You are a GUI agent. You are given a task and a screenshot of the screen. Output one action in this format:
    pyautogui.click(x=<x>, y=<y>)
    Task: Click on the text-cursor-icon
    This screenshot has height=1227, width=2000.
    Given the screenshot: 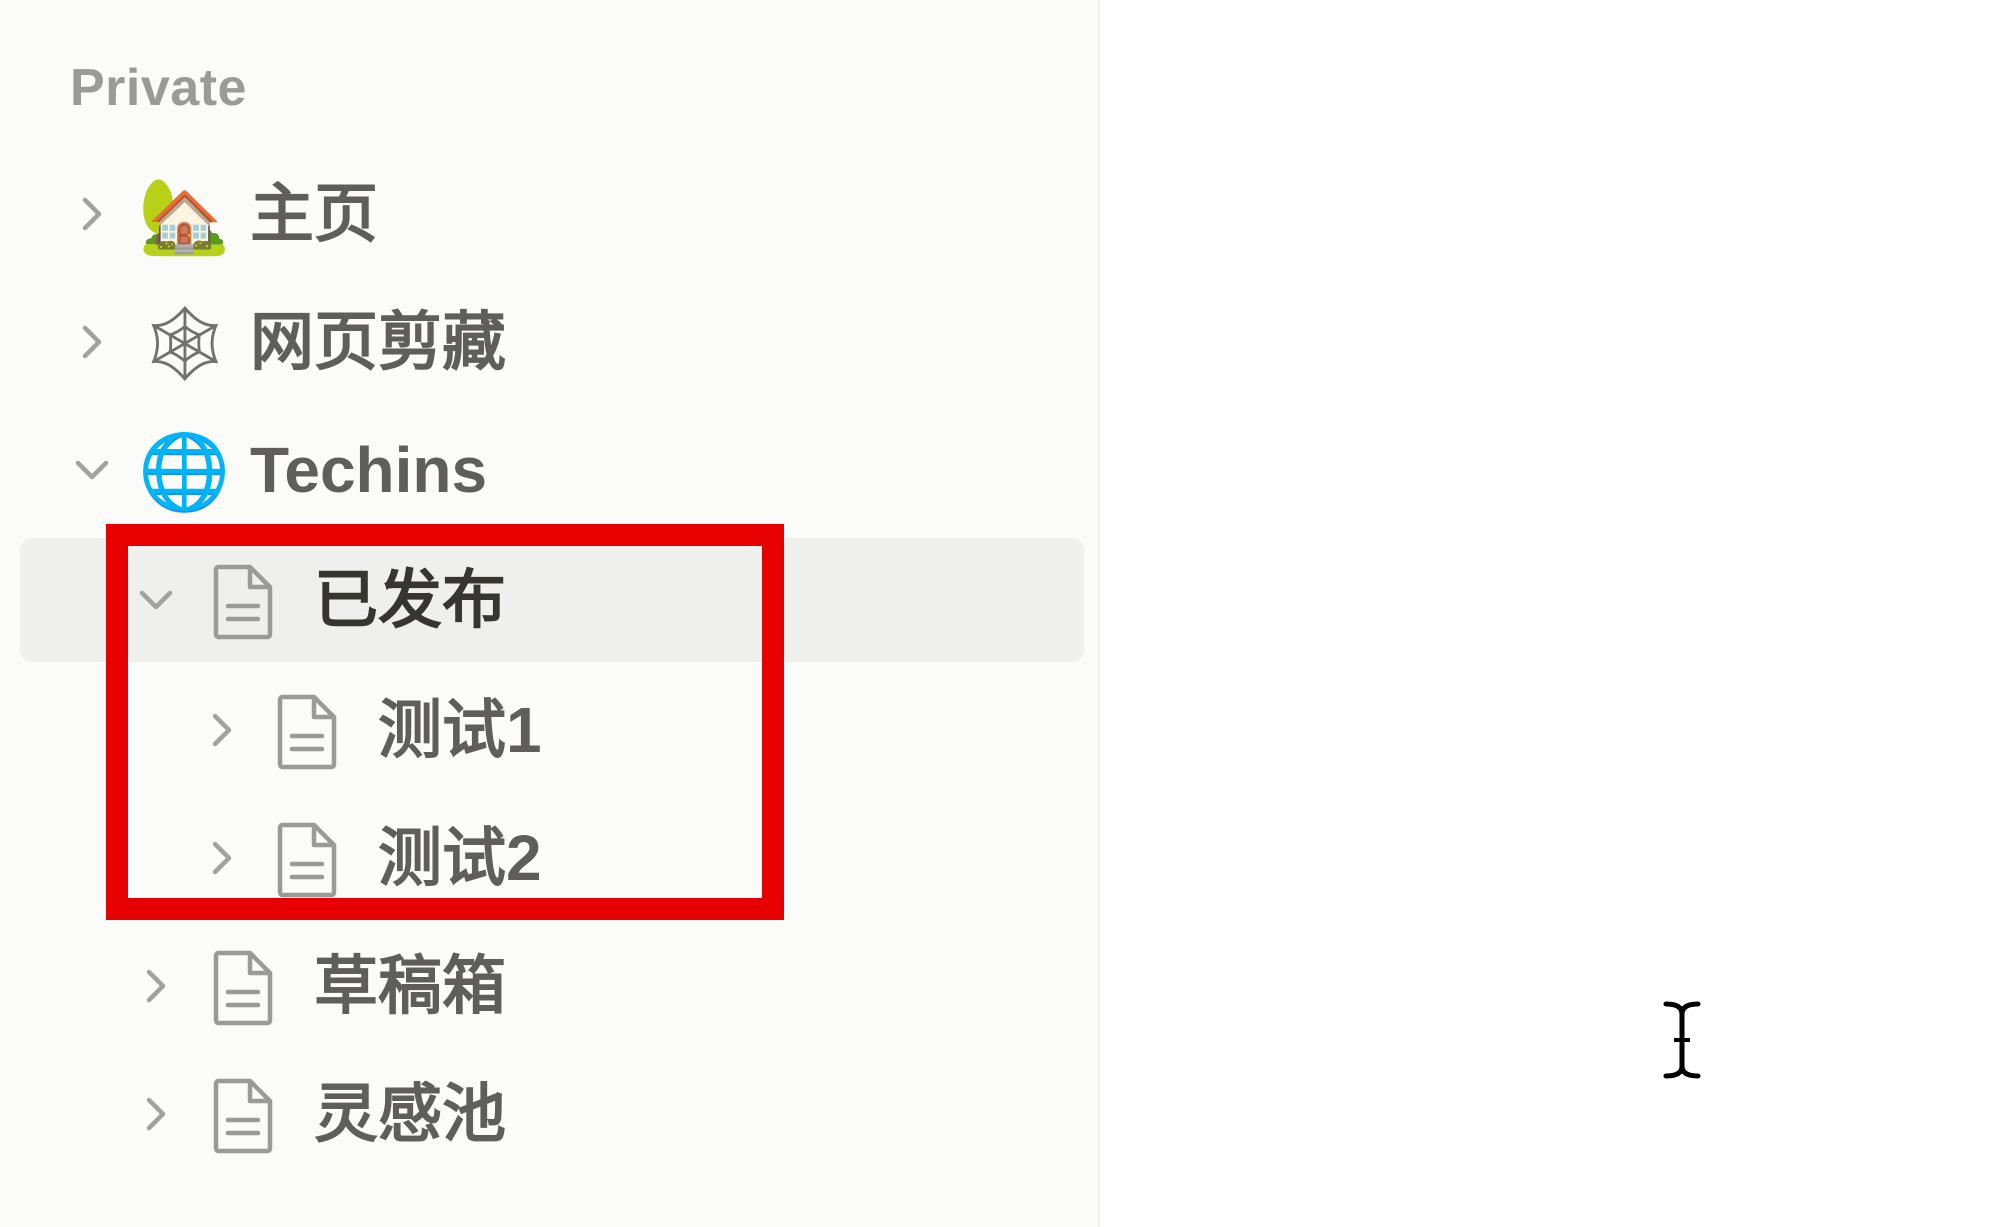 What is the action you would take?
    pyautogui.click(x=1682, y=1040)
    